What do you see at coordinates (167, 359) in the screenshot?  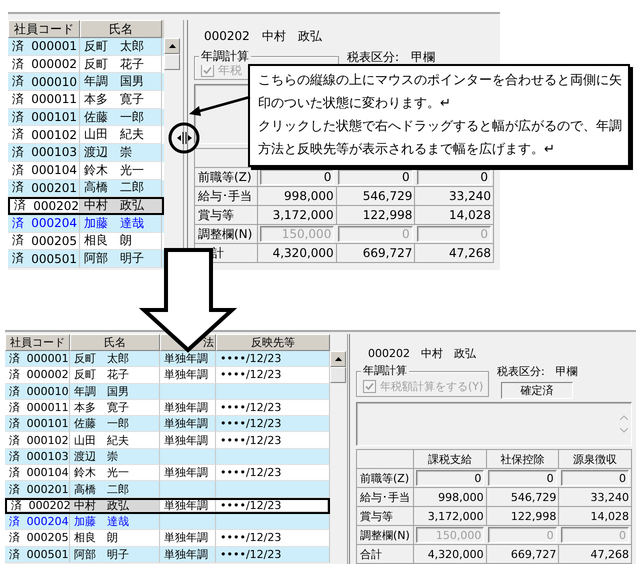 I see `list-row: 済 000001 反町 太郎 単独年調 ••••/12/23` at bounding box center [167, 359].